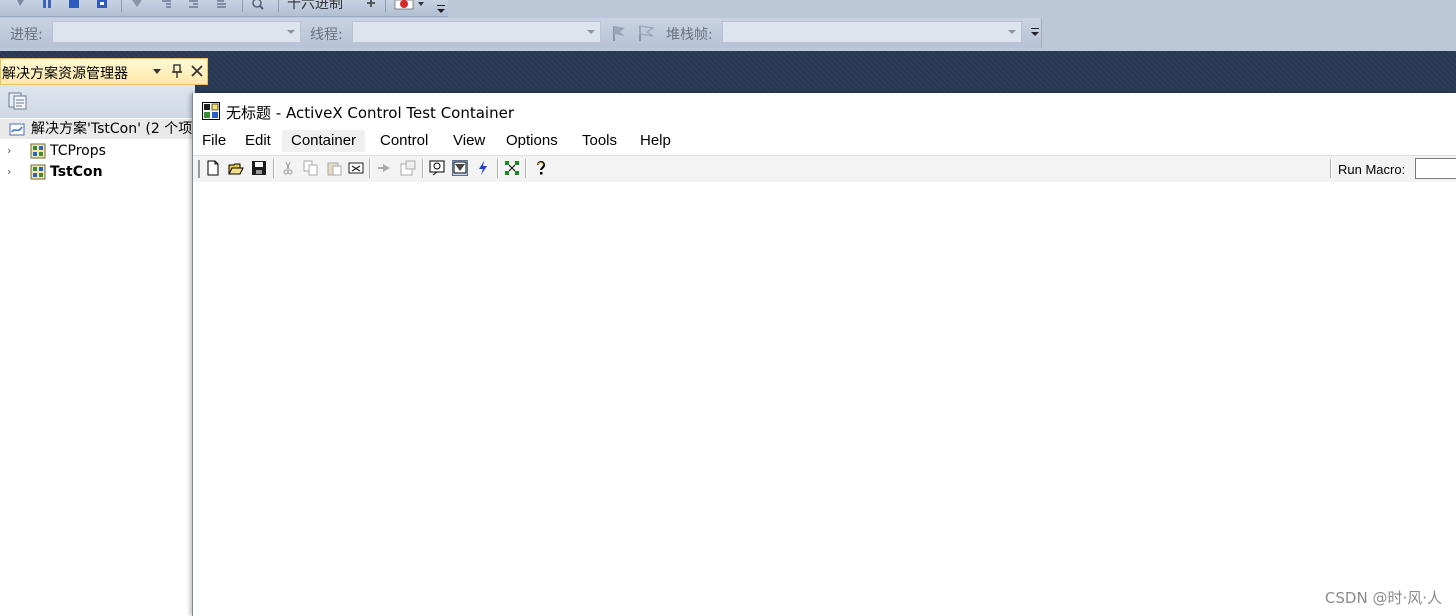 The width and height of the screenshot is (1456, 616). Describe the element at coordinates (214, 141) in the screenshot. I see `menu-file: File` at that location.